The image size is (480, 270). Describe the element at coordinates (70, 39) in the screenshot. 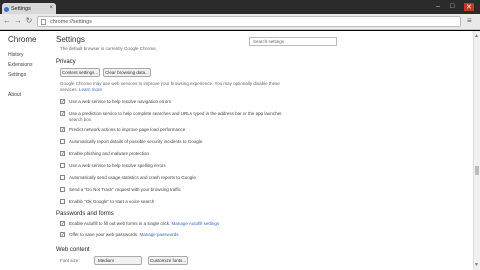

I see `page-title: Settings` at that location.